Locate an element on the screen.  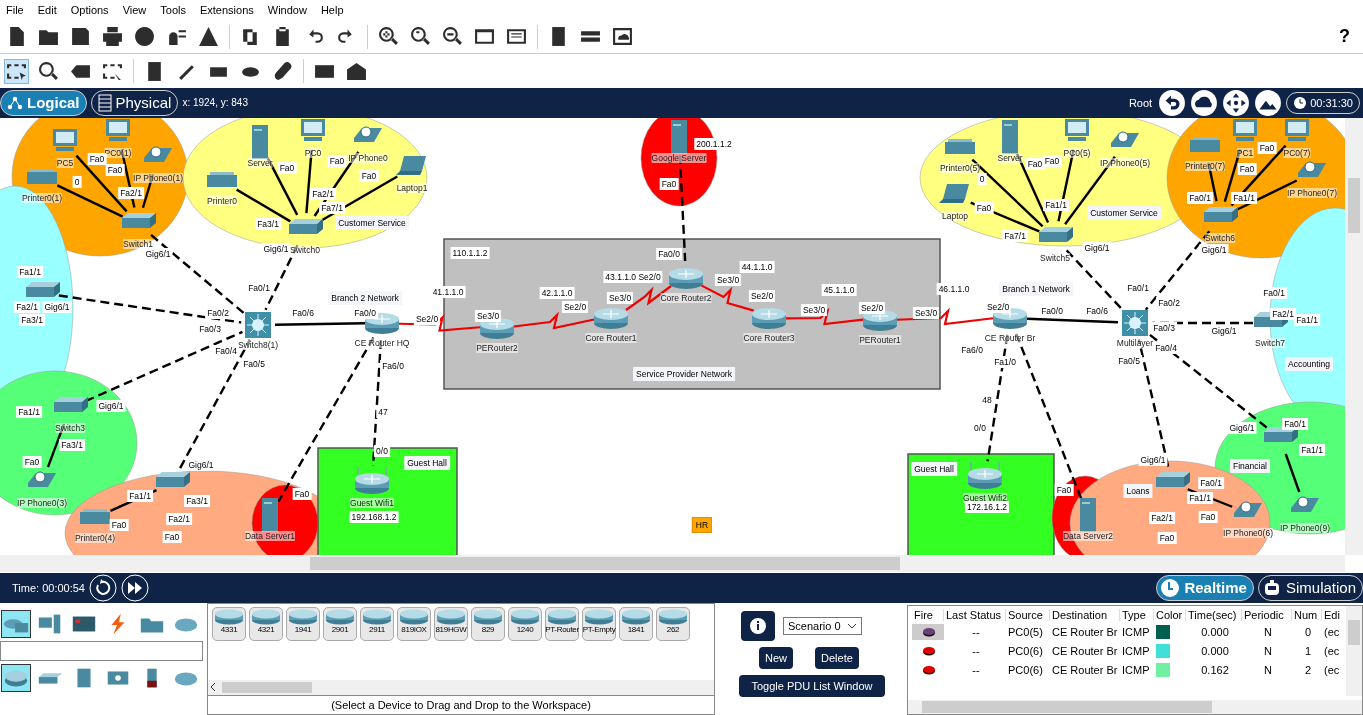
device-model-button: 4331 is located at coordinates (229, 624).